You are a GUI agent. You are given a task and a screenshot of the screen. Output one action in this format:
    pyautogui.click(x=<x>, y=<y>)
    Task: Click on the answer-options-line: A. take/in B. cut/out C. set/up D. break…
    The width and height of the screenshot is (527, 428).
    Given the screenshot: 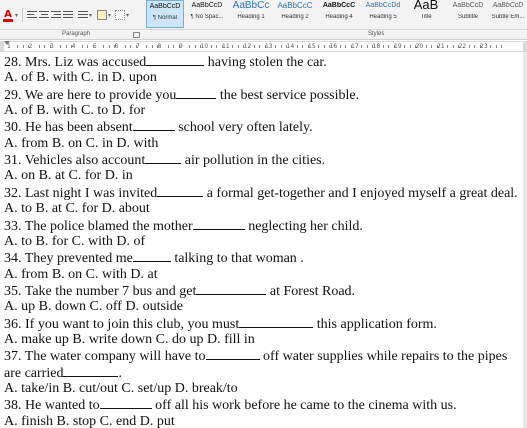 What is the action you would take?
    pyautogui.click(x=121, y=389)
    